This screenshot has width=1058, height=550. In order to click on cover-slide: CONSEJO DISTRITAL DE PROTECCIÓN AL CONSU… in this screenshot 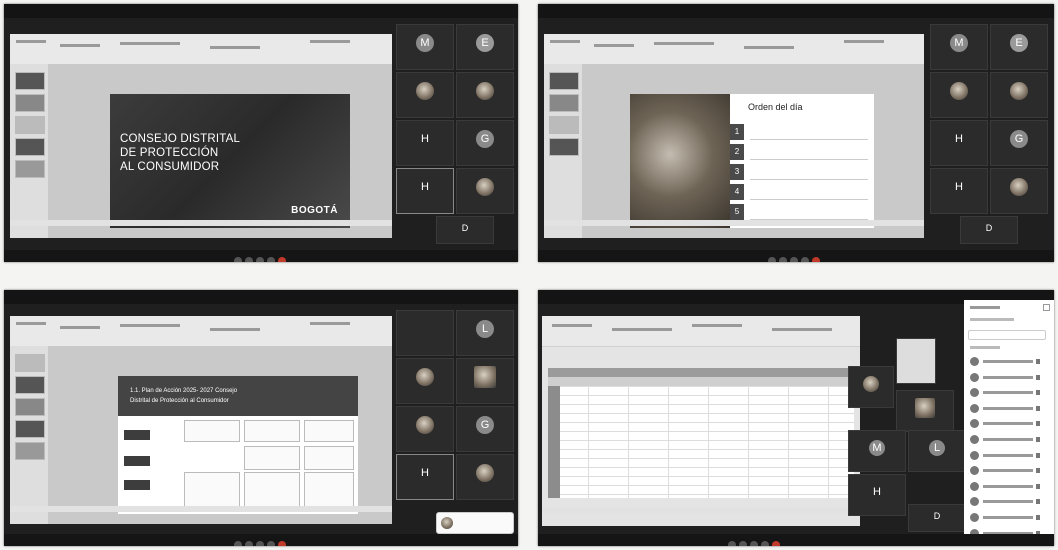, I will do `click(230, 161)`.